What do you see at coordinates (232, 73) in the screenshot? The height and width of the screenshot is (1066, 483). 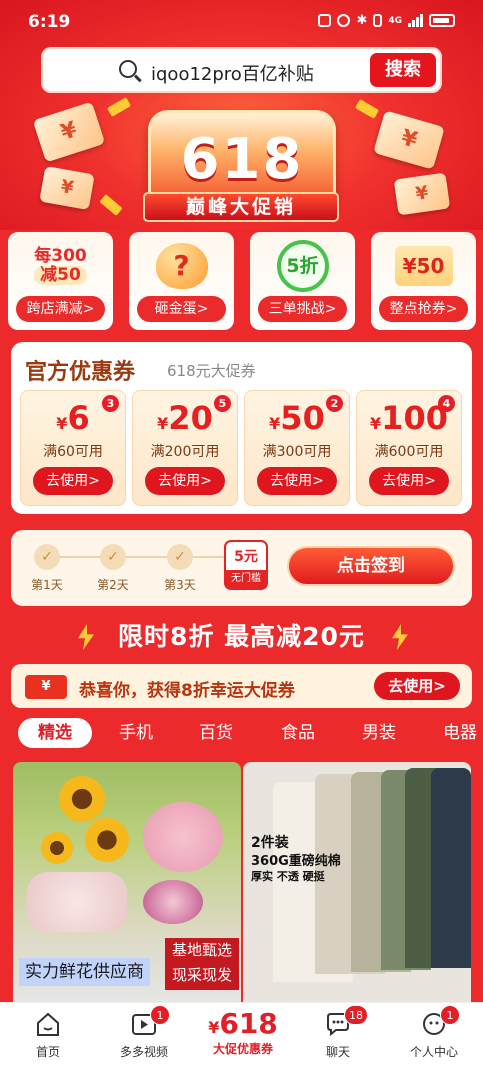 I see `search-input: iqoo12pro百亿补贴` at bounding box center [232, 73].